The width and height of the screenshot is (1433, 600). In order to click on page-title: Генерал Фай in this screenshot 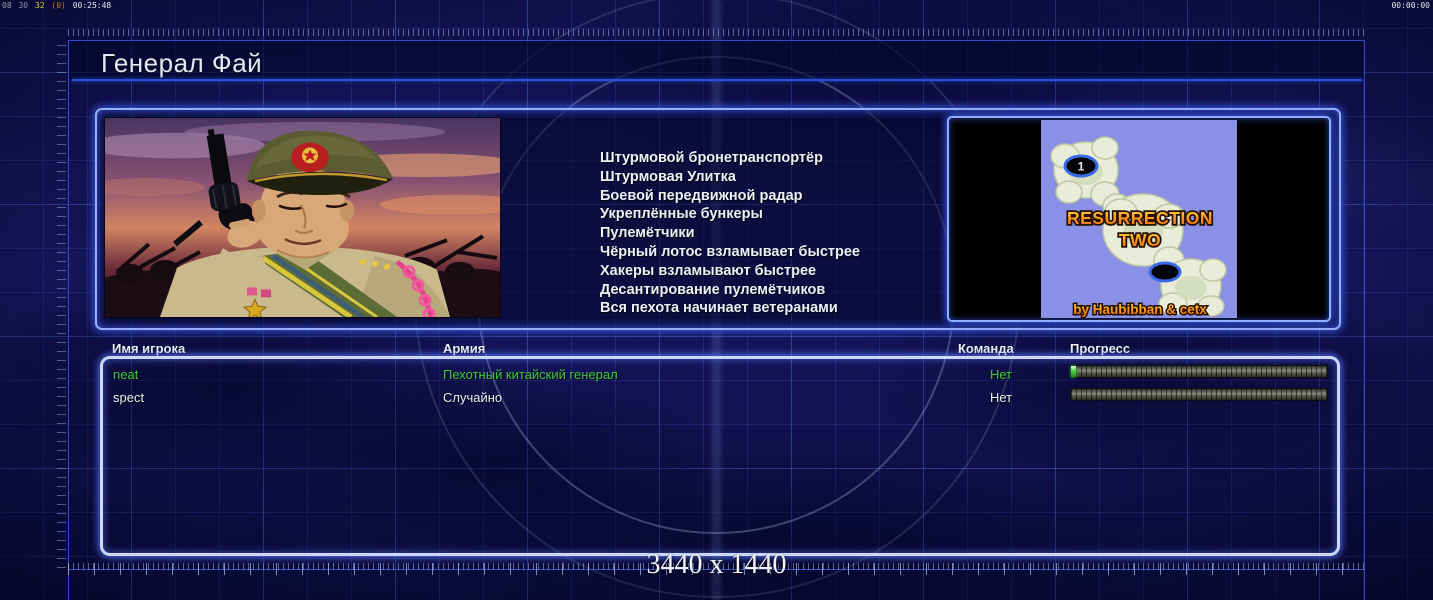, I will do `click(182, 63)`.